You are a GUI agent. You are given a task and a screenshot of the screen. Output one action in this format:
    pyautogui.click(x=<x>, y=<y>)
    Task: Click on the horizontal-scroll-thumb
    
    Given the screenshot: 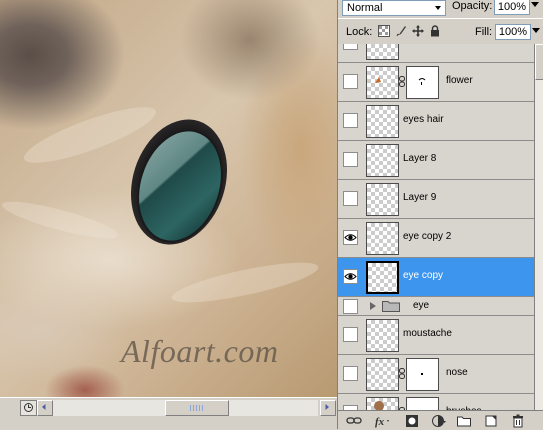 What is the action you would take?
    pyautogui.click(x=197, y=408)
    